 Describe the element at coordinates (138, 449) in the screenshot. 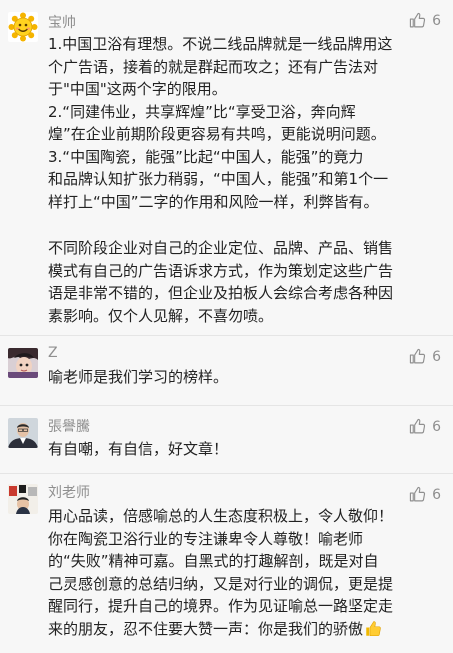

I see `comment-paragraph: 有自嘲，有自信，好文章！` at that location.